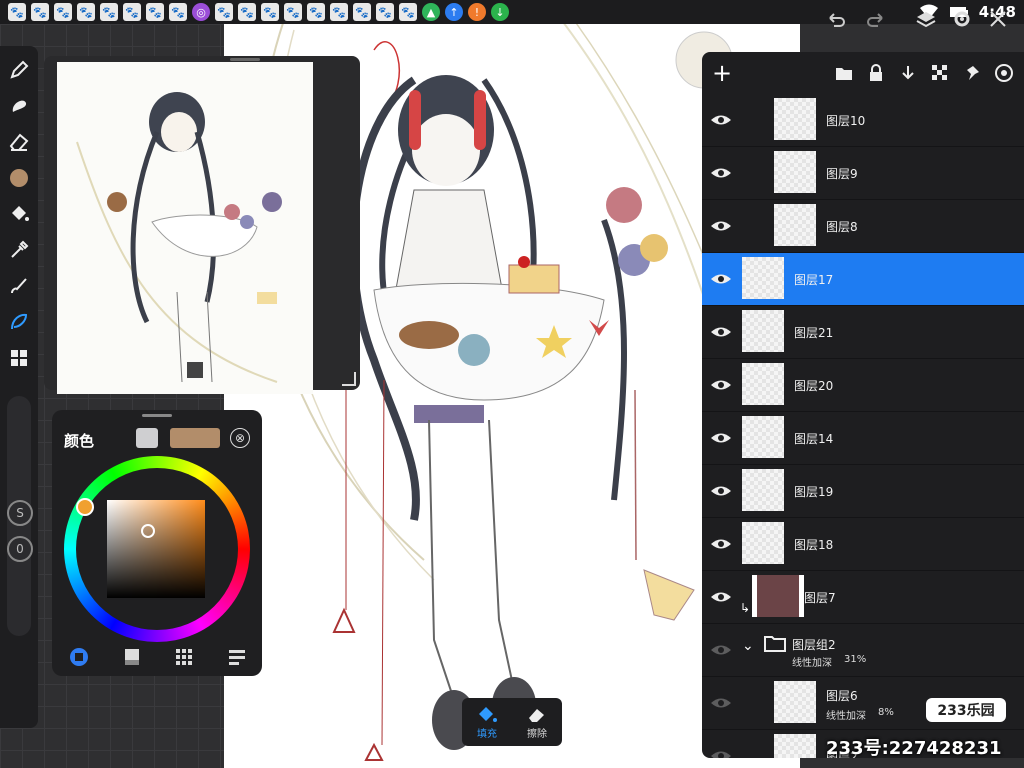  What do you see at coordinates (863, 279) in the screenshot?
I see `layer-row: 图层17` at bounding box center [863, 279].